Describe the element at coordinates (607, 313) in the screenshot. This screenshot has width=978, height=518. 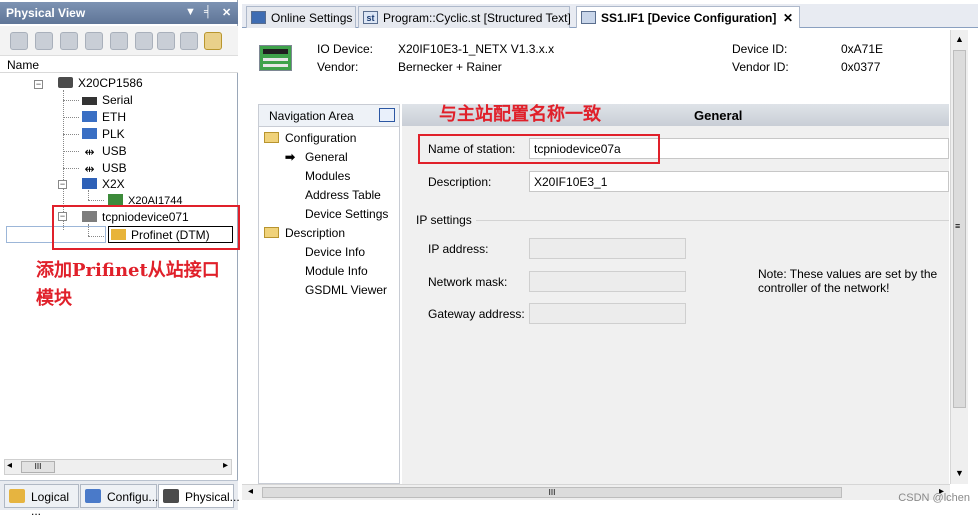
I see `gateway-address-input` at that location.